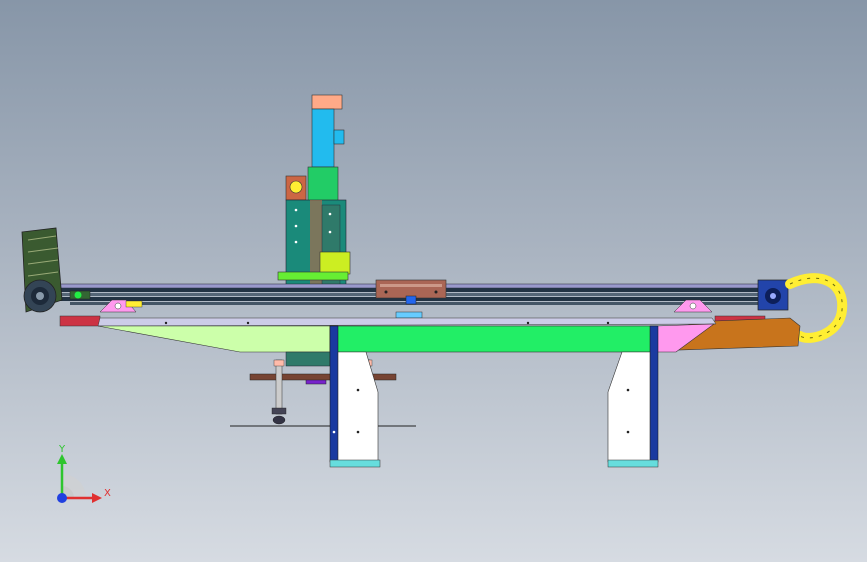 This screenshot has width=867, height=562. I want to click on gripper-cylinder-left, so click(279, 387).